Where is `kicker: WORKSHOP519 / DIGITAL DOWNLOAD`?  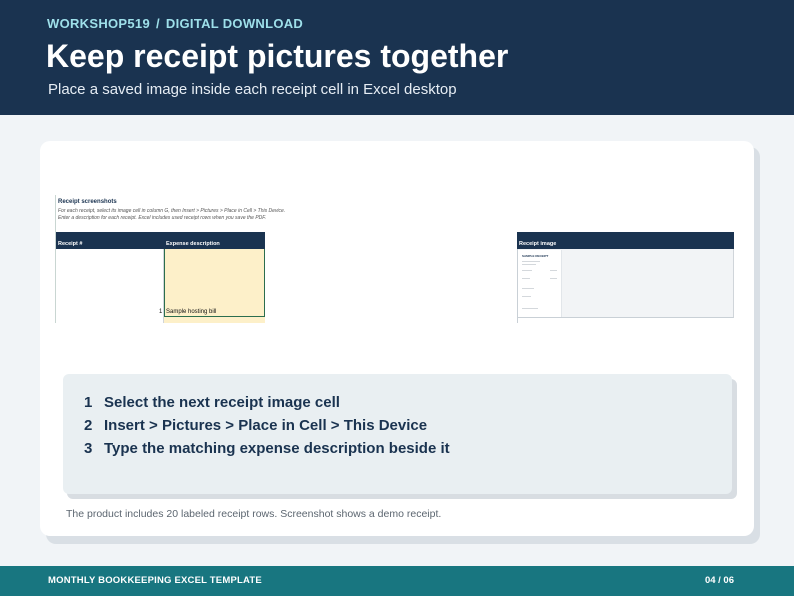 kicker: WORKSHOP519 / DIGITAL DOWNLOAD is located at coordinates (175, 23).